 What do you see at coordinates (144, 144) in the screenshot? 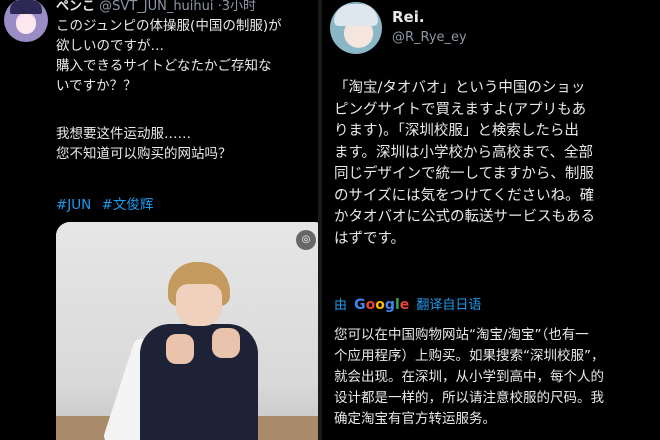
I see `tweet-text-chinese: 我想要这件运动服…… 您不知道可以购买的网站吗？` at bounding box center [144, 144].